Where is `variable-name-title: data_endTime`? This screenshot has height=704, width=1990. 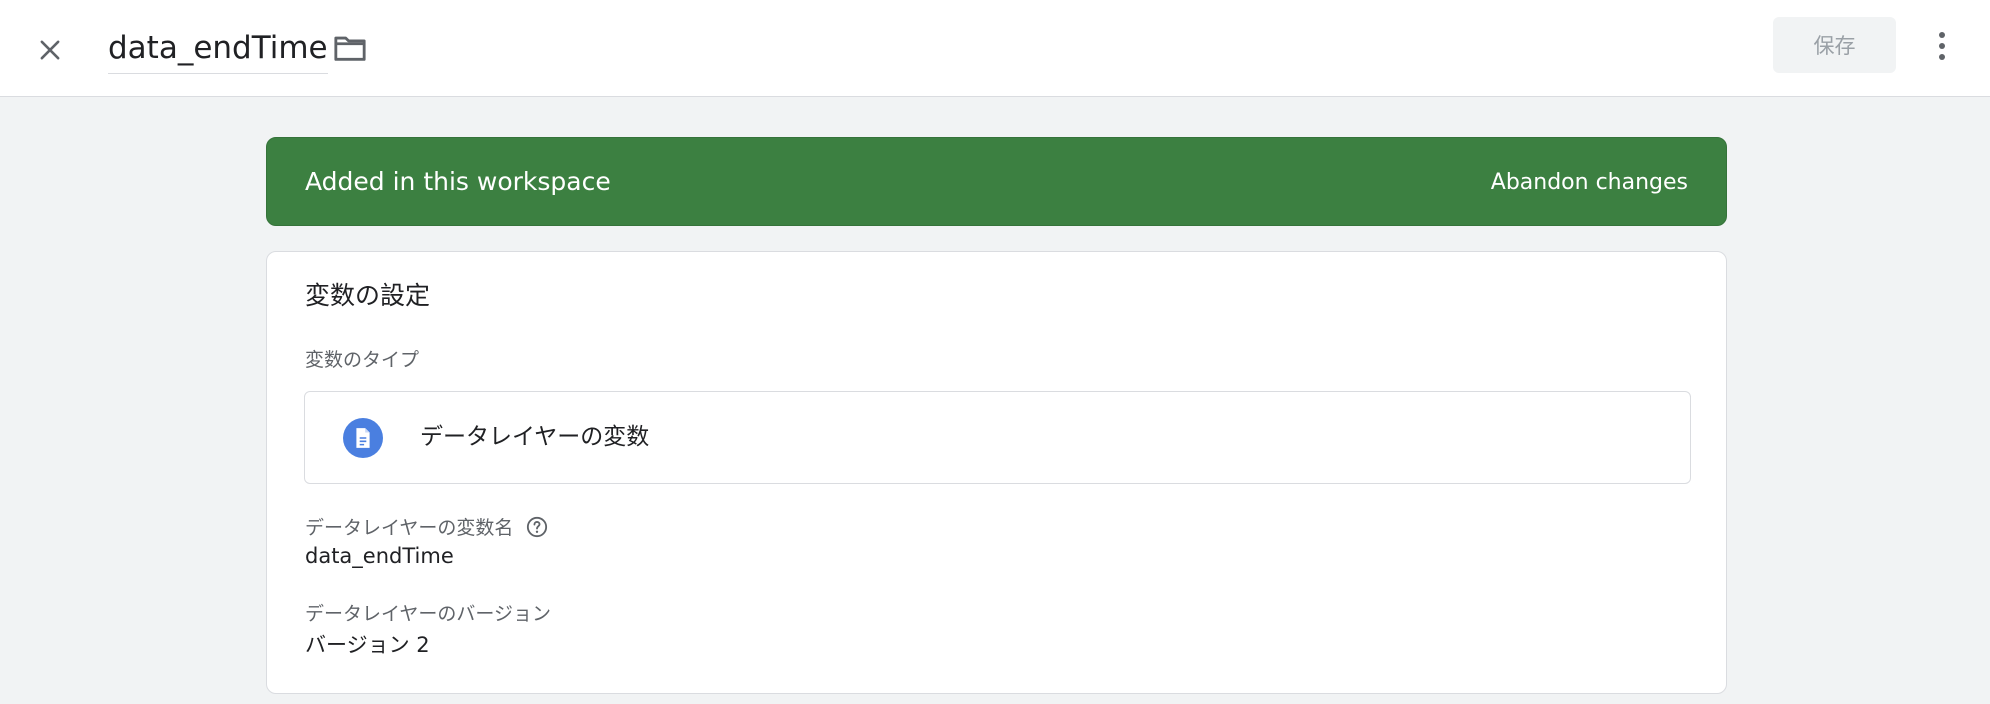 variable-name-title: data_endTime is located at coordinates (218, 49).